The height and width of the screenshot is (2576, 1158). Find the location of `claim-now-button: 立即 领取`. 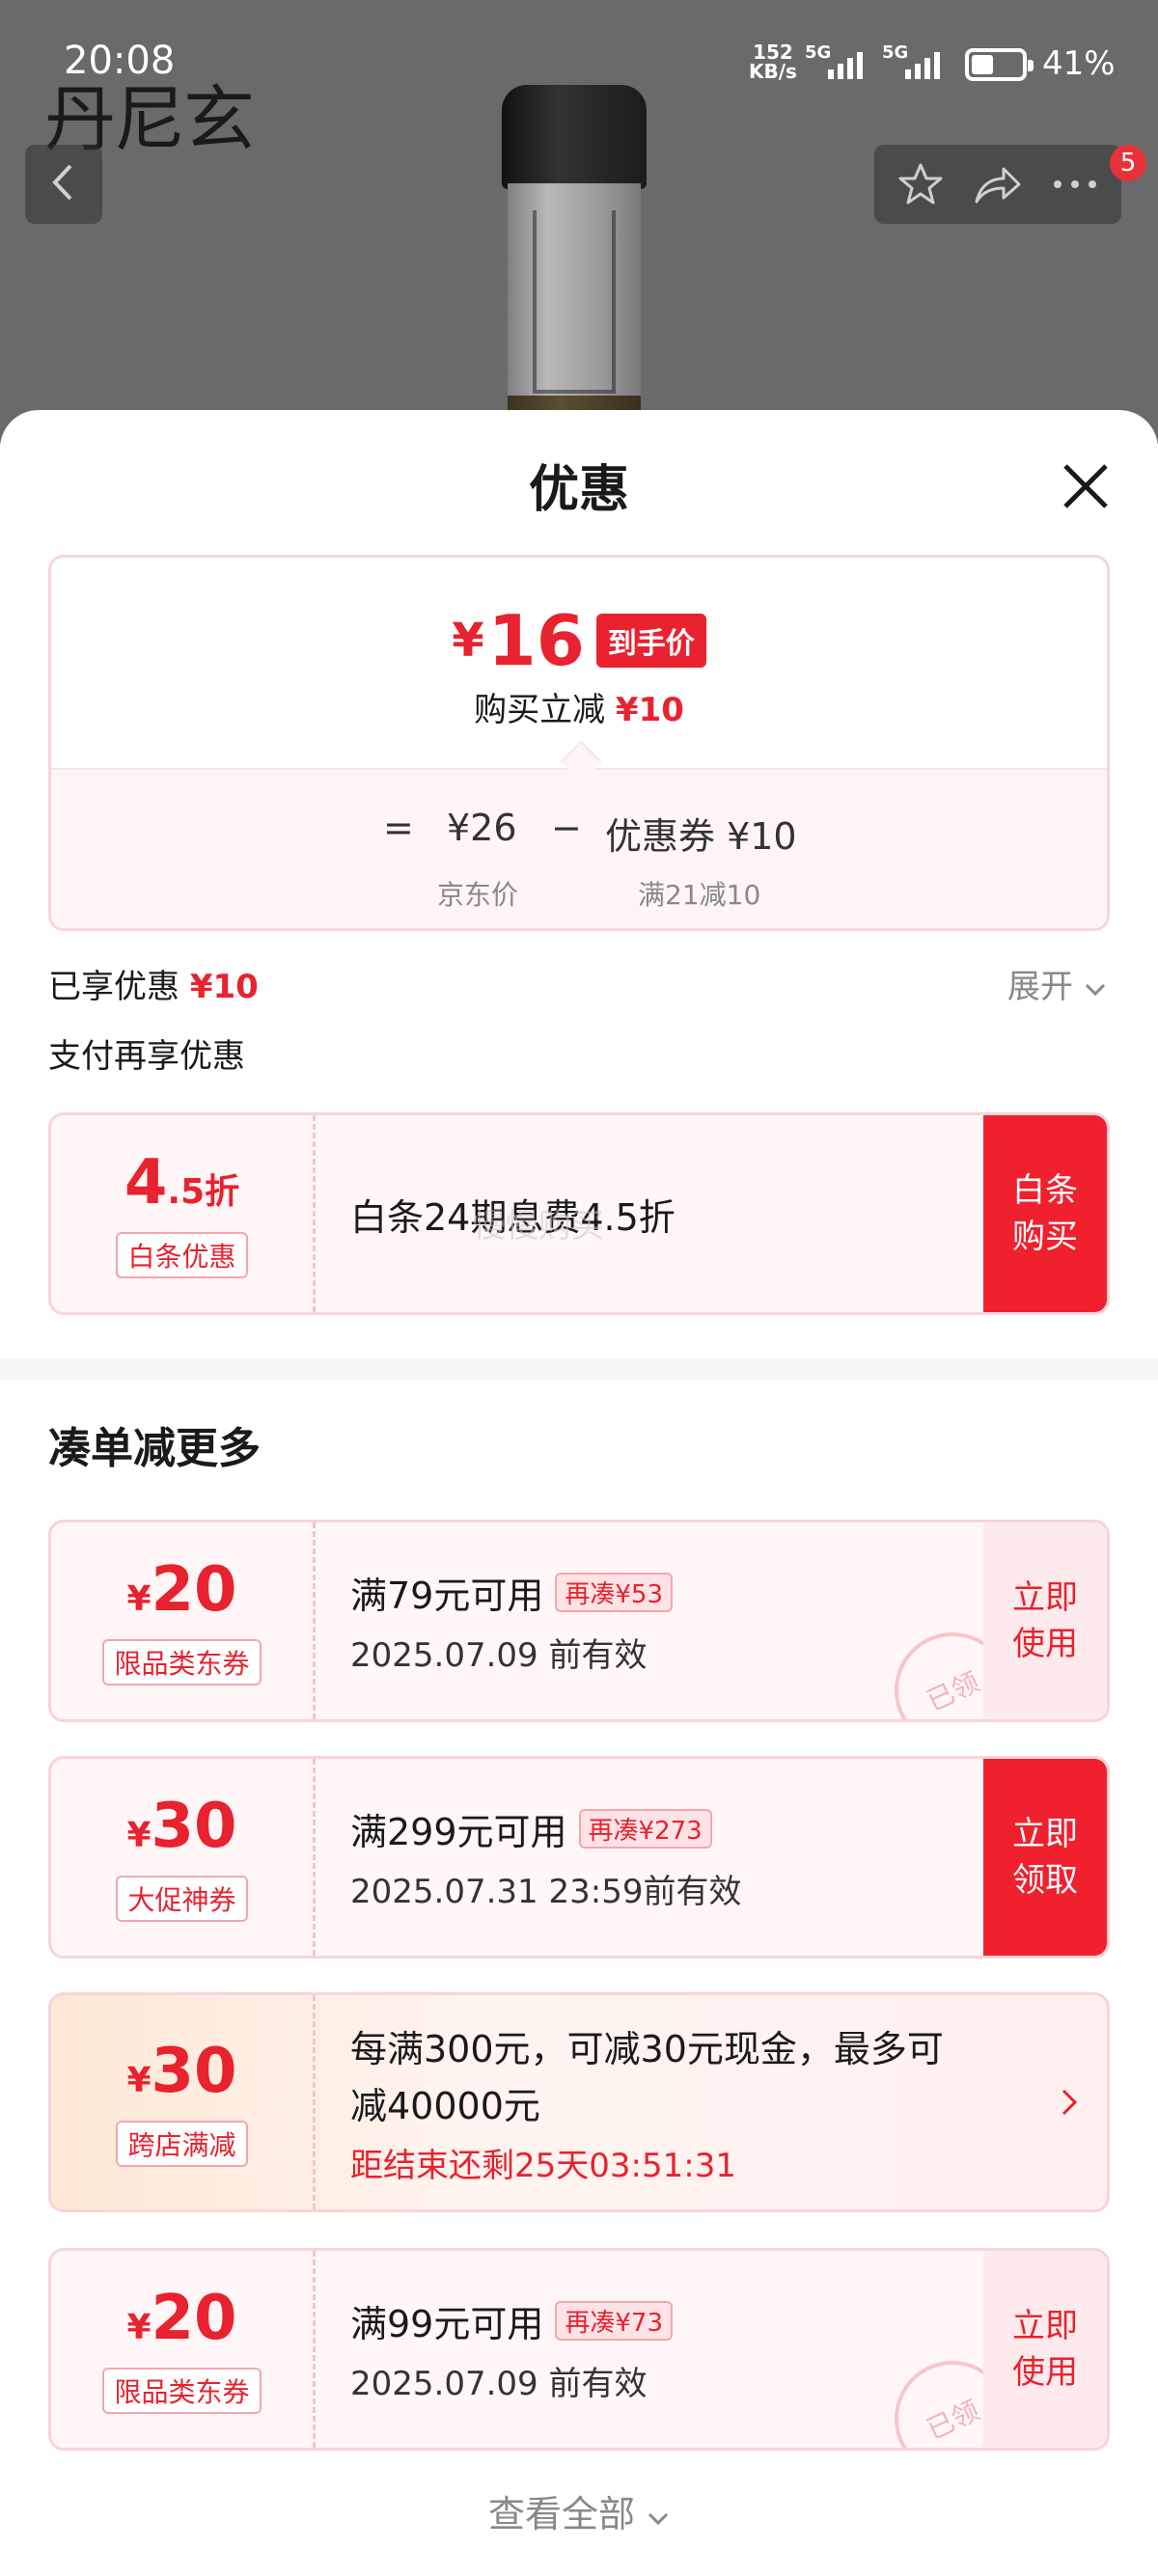

claim-now-button: 立即 领取 is located at coordinates (1045, 1858).